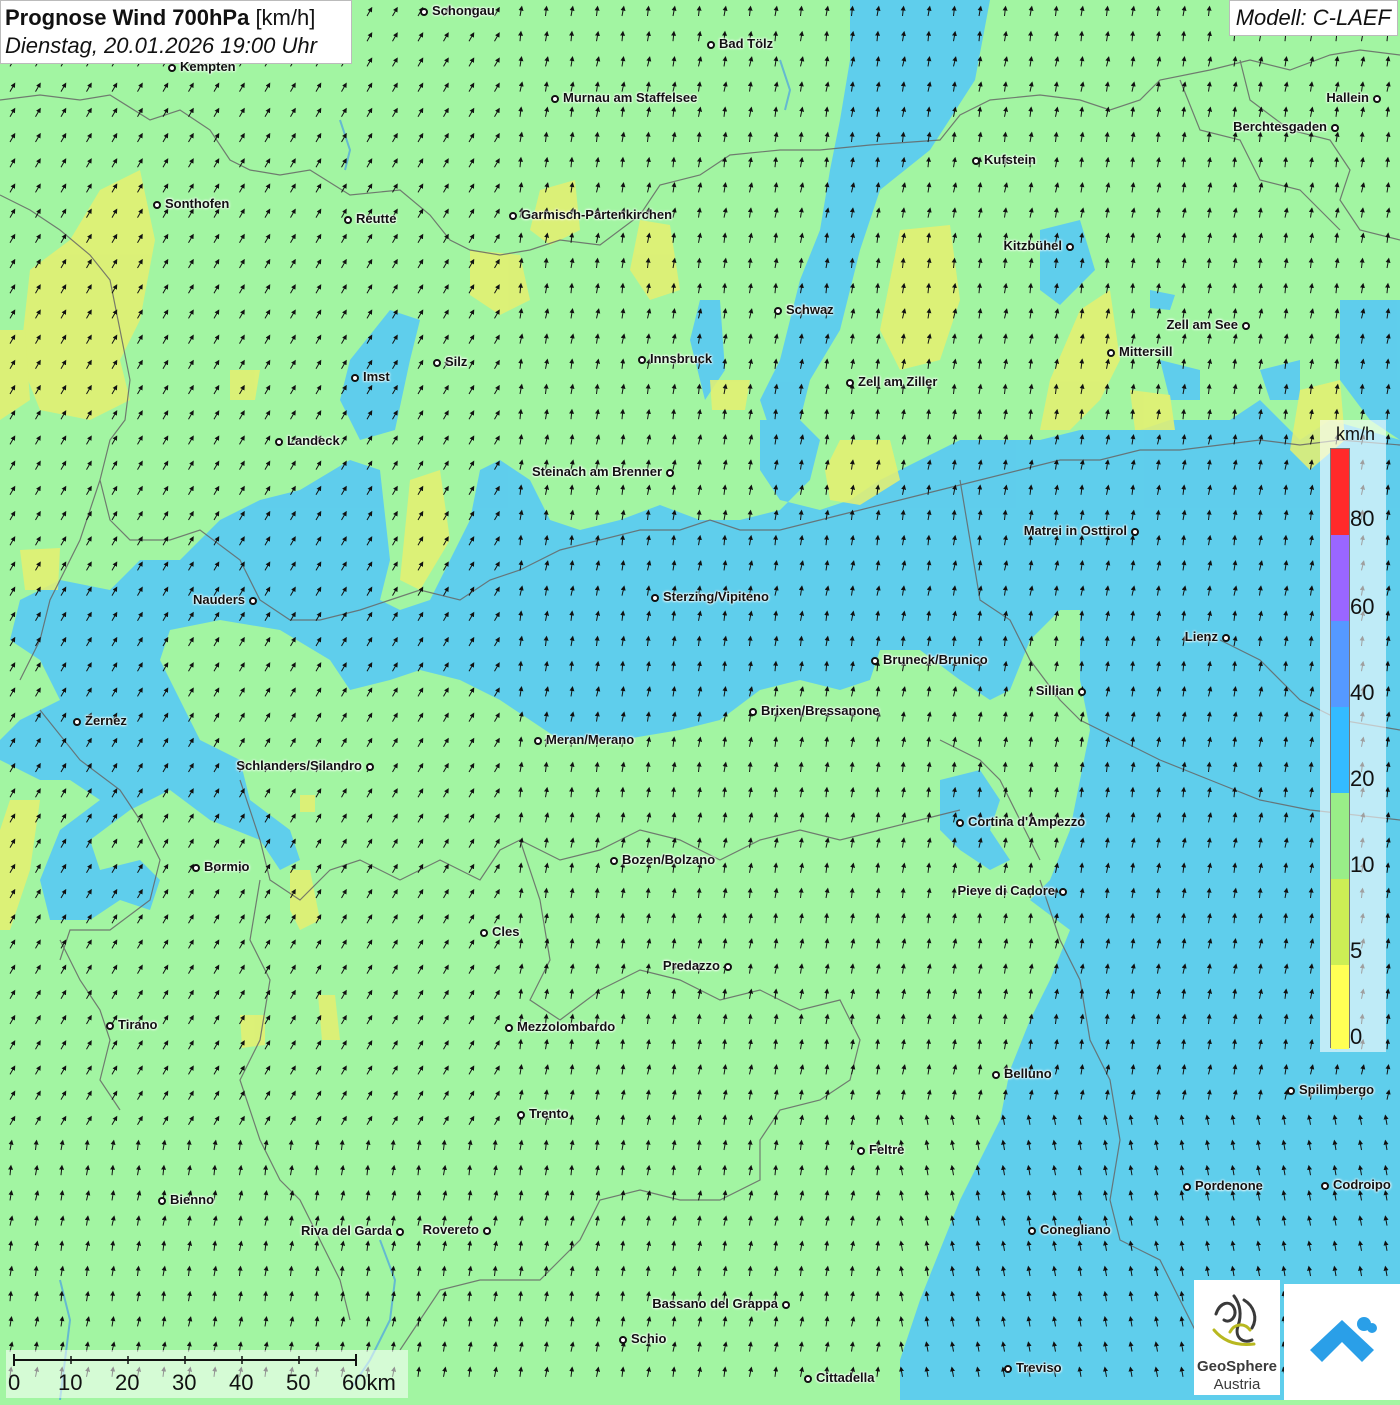 Image resolution: width=1400 pixels, height=1405 pixels. I want to click on city-label: Cles, so click(506, 931).